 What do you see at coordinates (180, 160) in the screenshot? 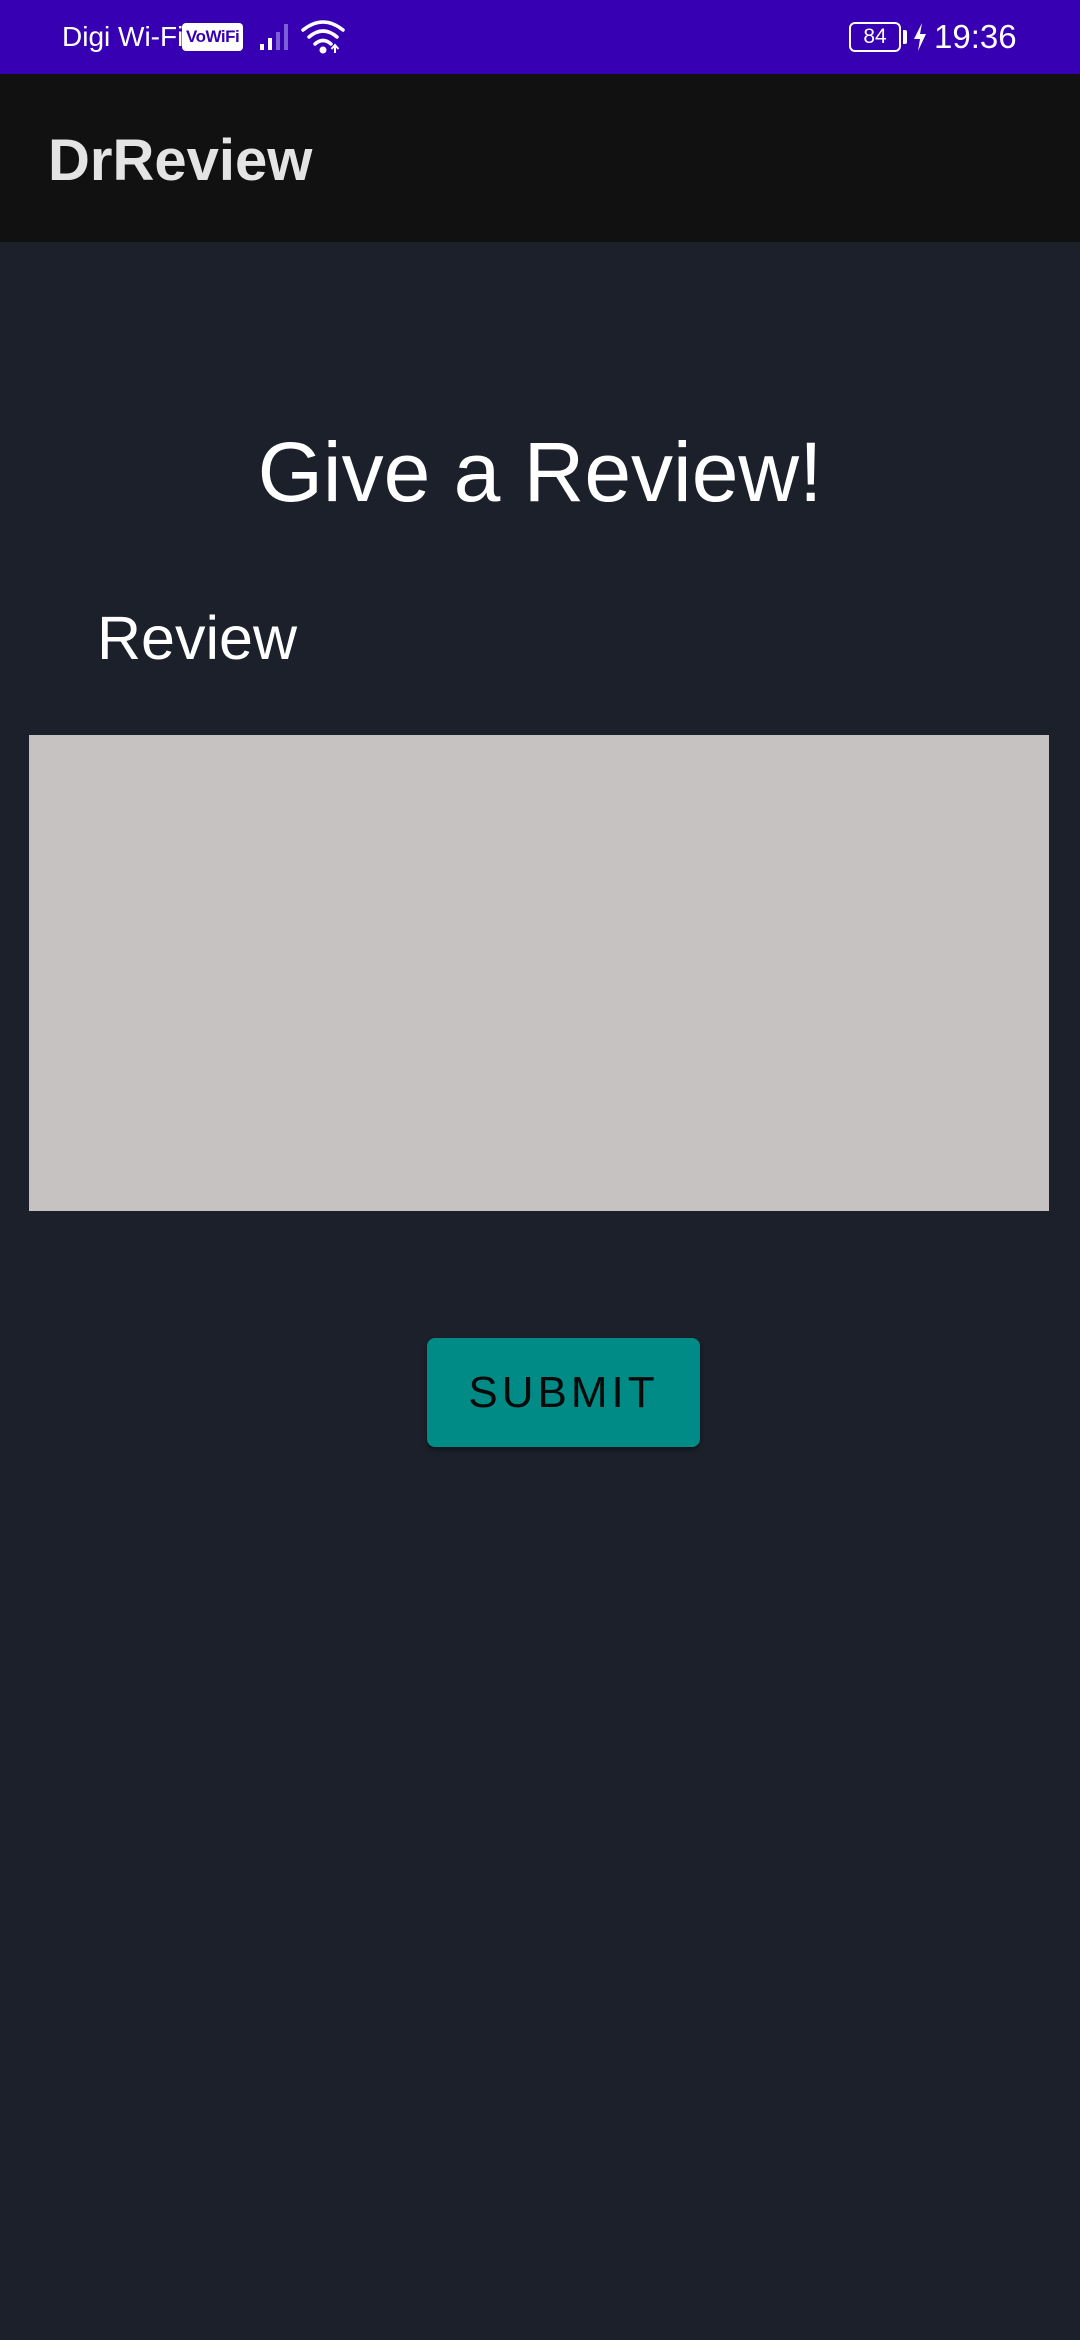
I see `app-title: DrReview` at bounding box center [180, 160].